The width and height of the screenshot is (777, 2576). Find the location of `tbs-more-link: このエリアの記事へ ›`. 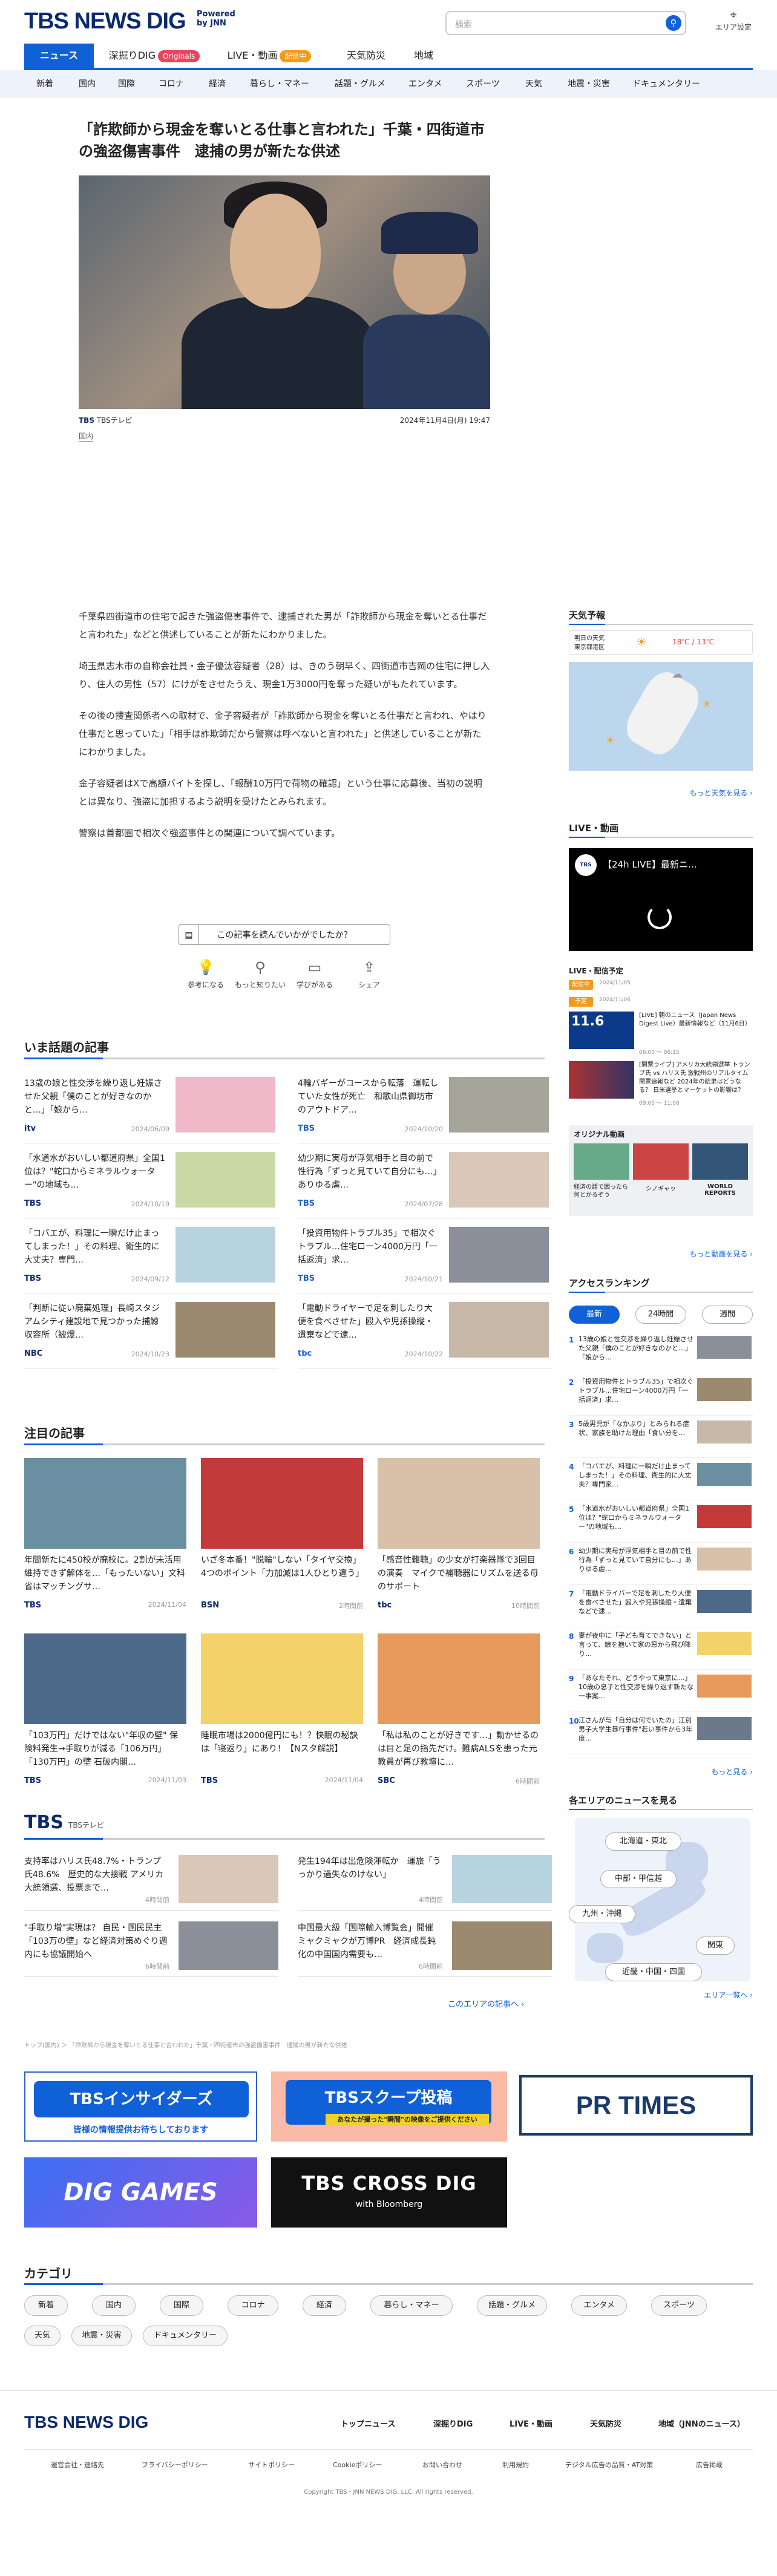

tbs-more-link: このエリアの記事へ › is located at coordinates (486, 2003).